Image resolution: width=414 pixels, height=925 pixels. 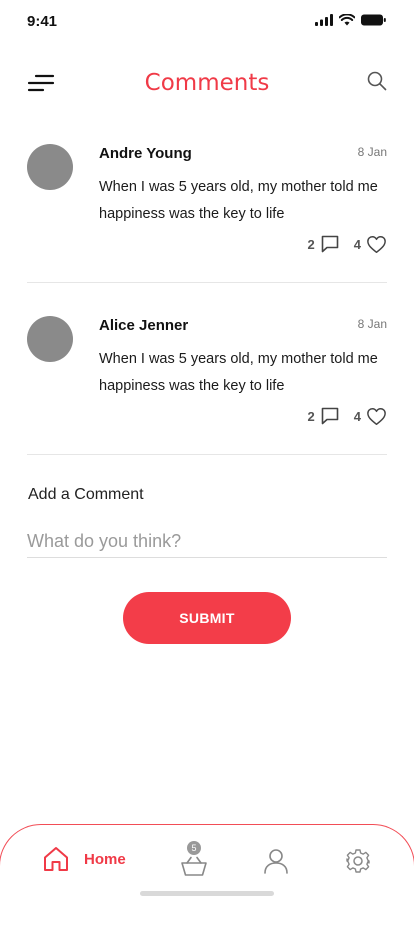 What do you see at coordinates (42, 21) in the screenshot?
I see `status-time: 9:41` at bounding box center [42, 21].